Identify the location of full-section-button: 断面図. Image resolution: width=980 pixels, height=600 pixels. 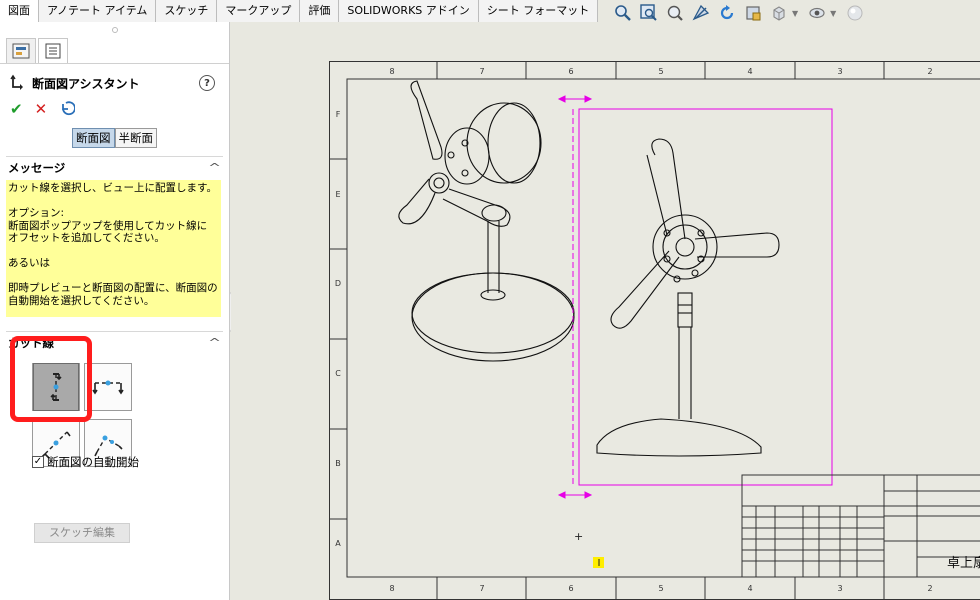
(93, 138).